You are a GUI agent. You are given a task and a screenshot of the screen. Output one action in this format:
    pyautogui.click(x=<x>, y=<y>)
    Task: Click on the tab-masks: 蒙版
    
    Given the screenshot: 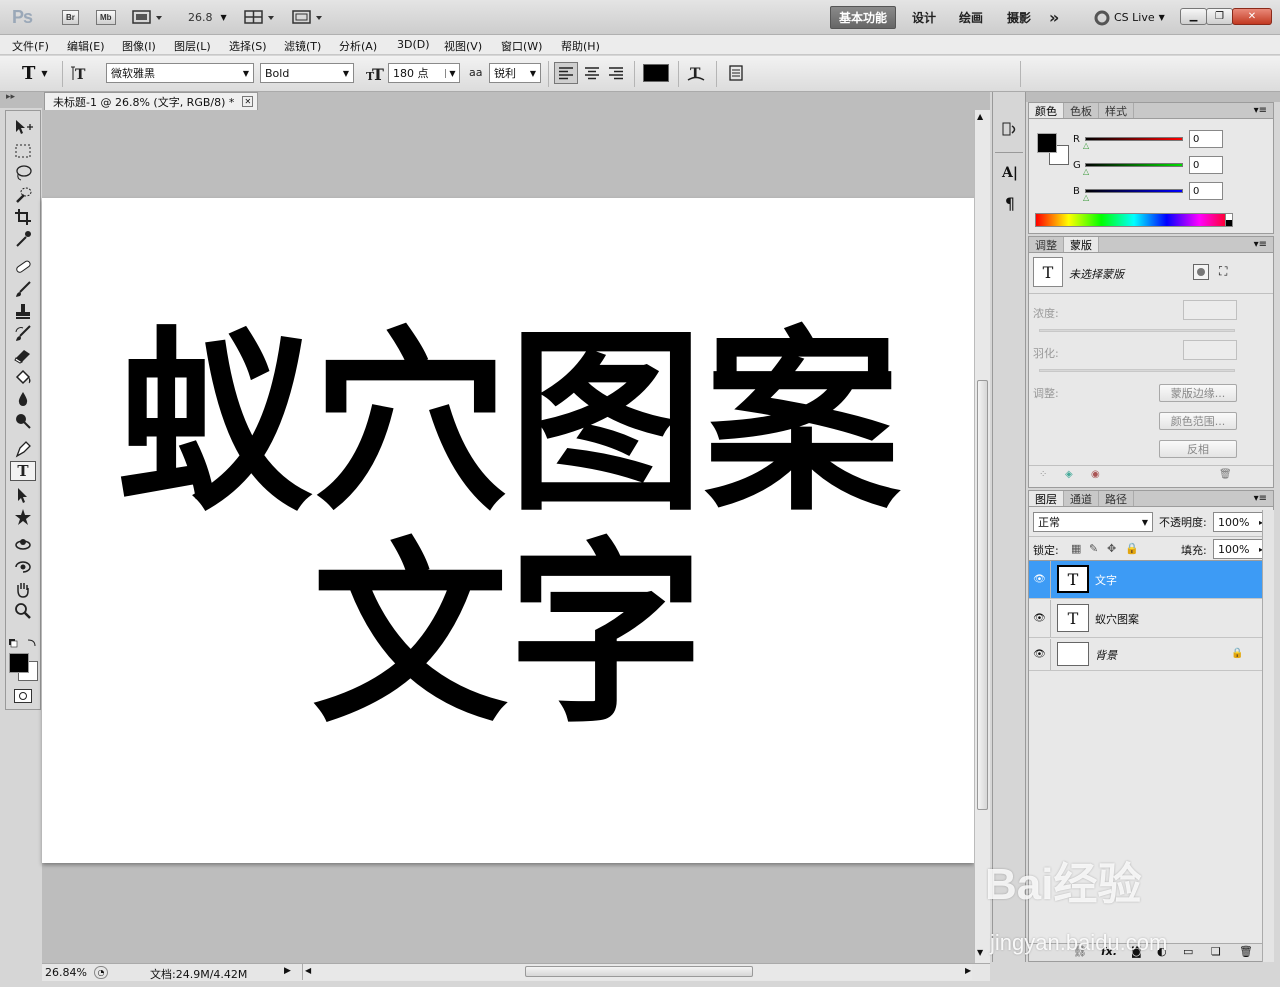 What is the action you would take?
    pyautogui.click(x=1081, y=244)
    